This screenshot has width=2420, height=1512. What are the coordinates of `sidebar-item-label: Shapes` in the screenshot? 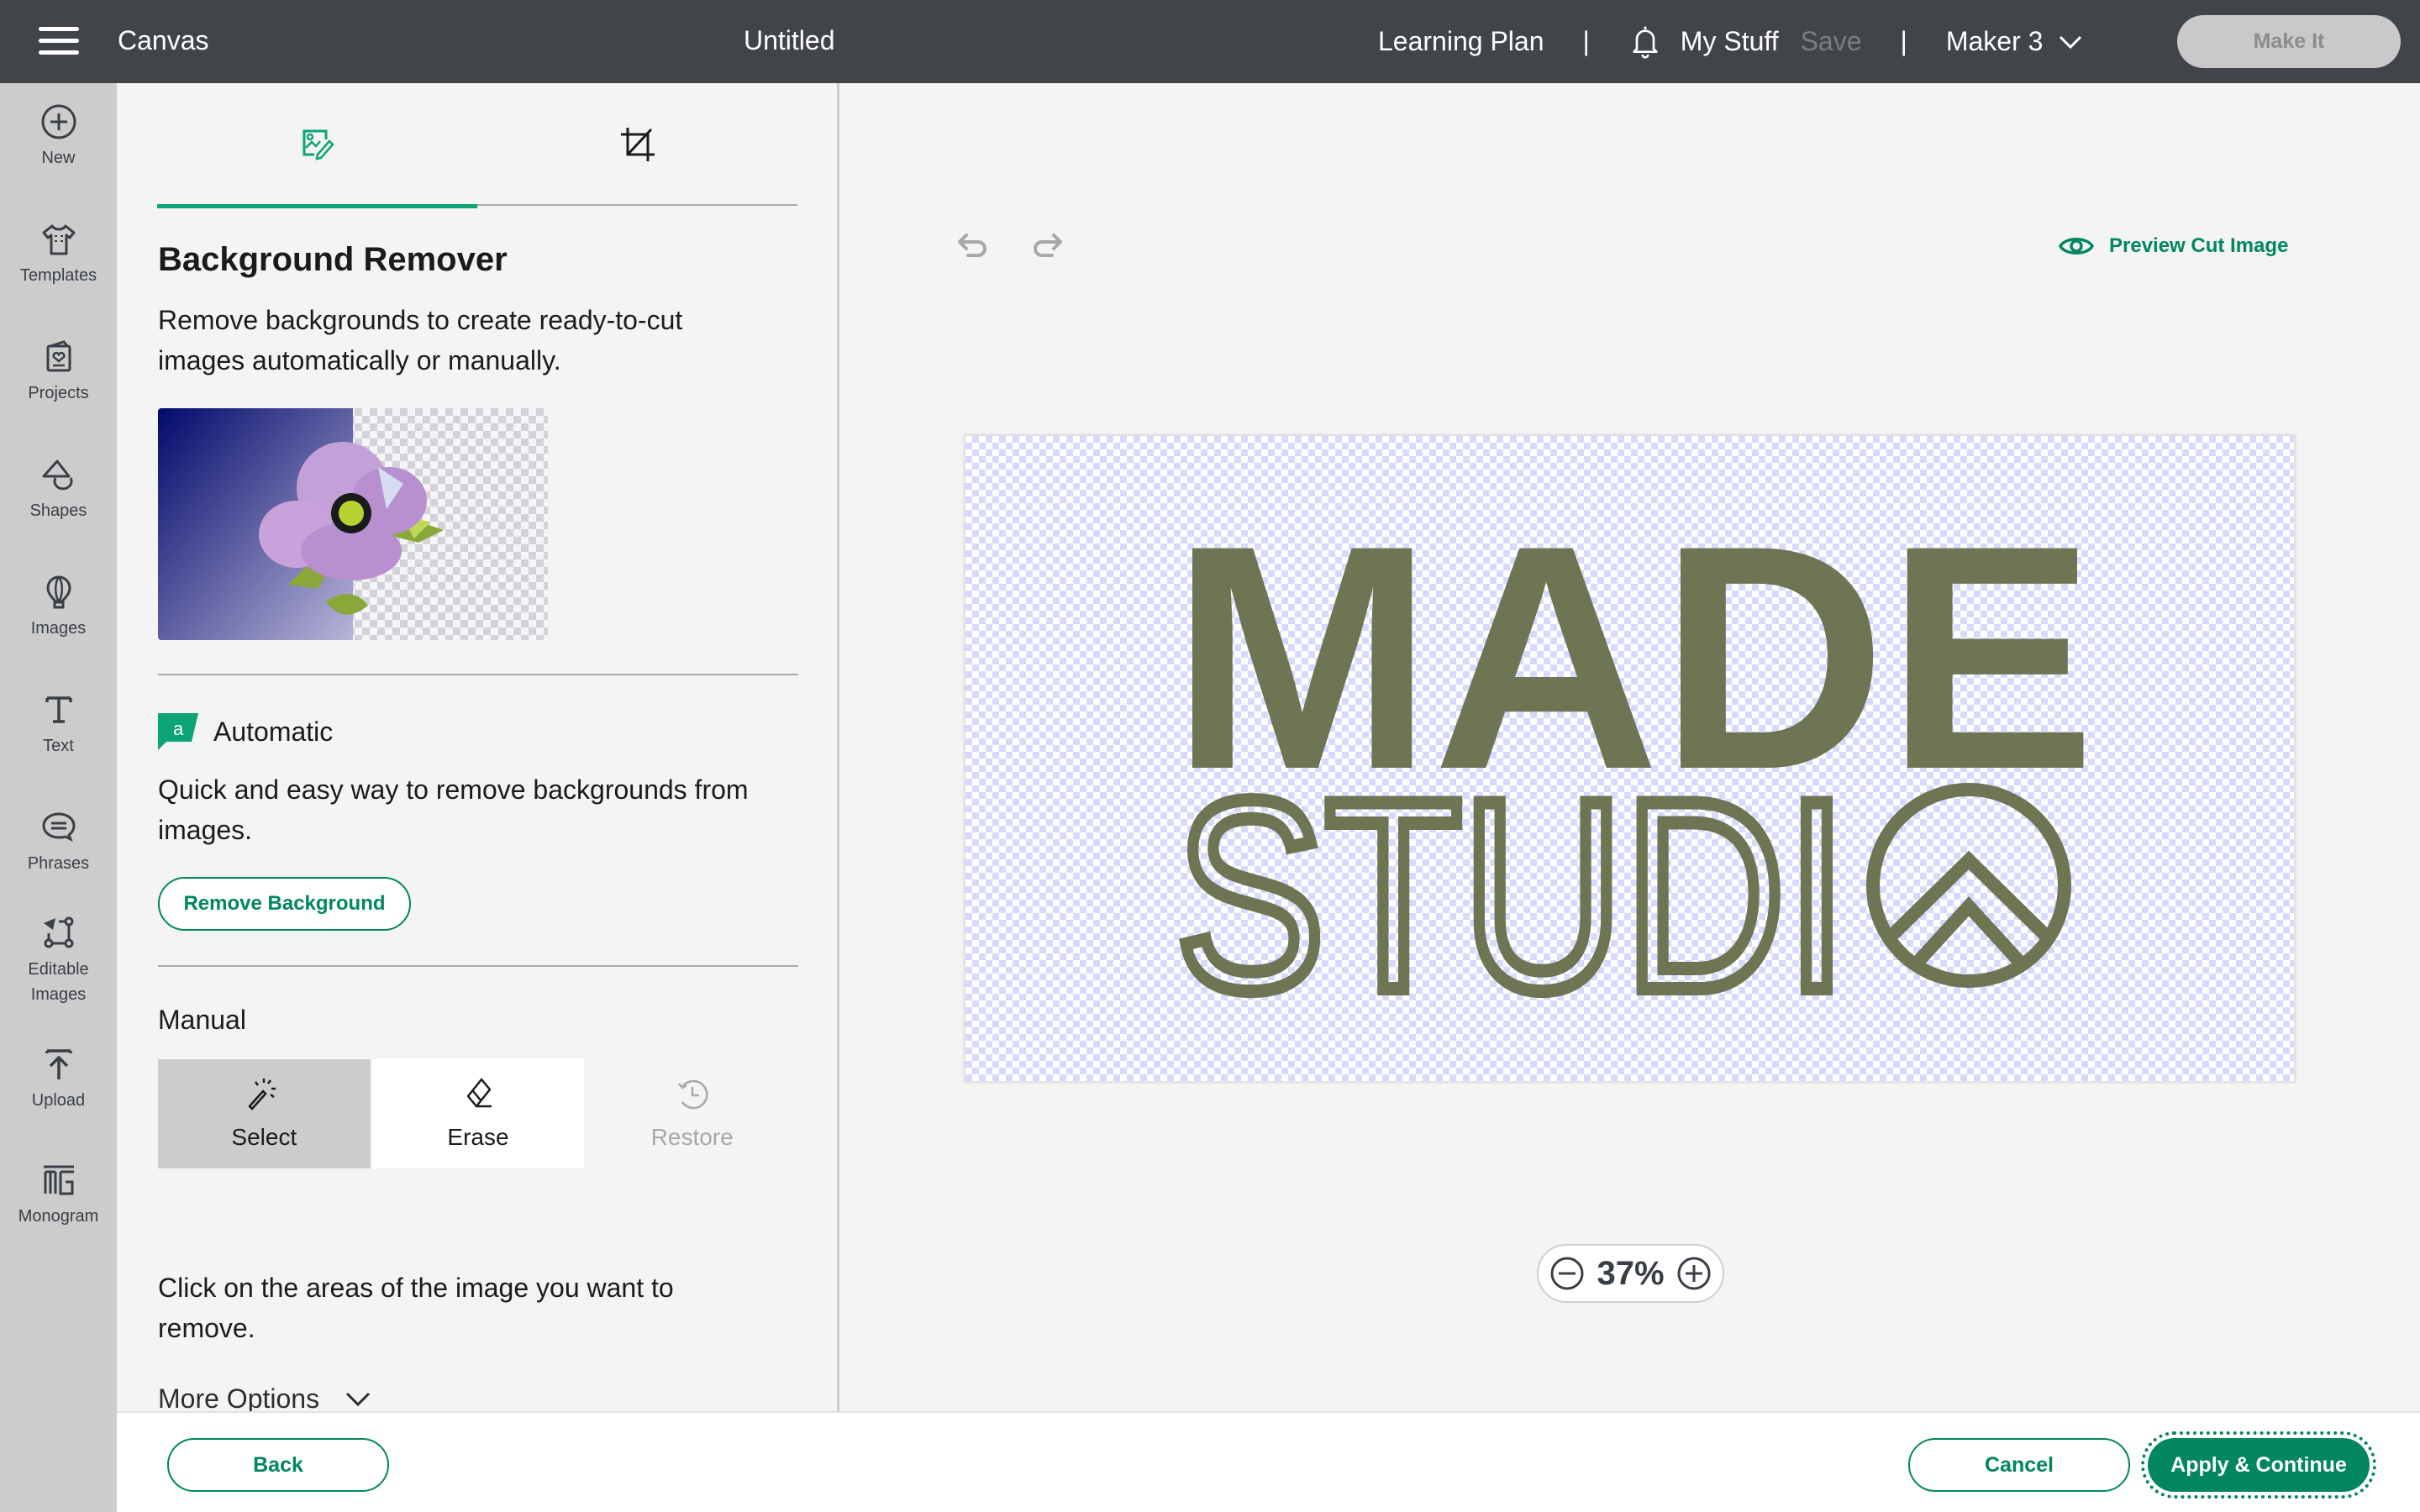 It's located at (58, 510).